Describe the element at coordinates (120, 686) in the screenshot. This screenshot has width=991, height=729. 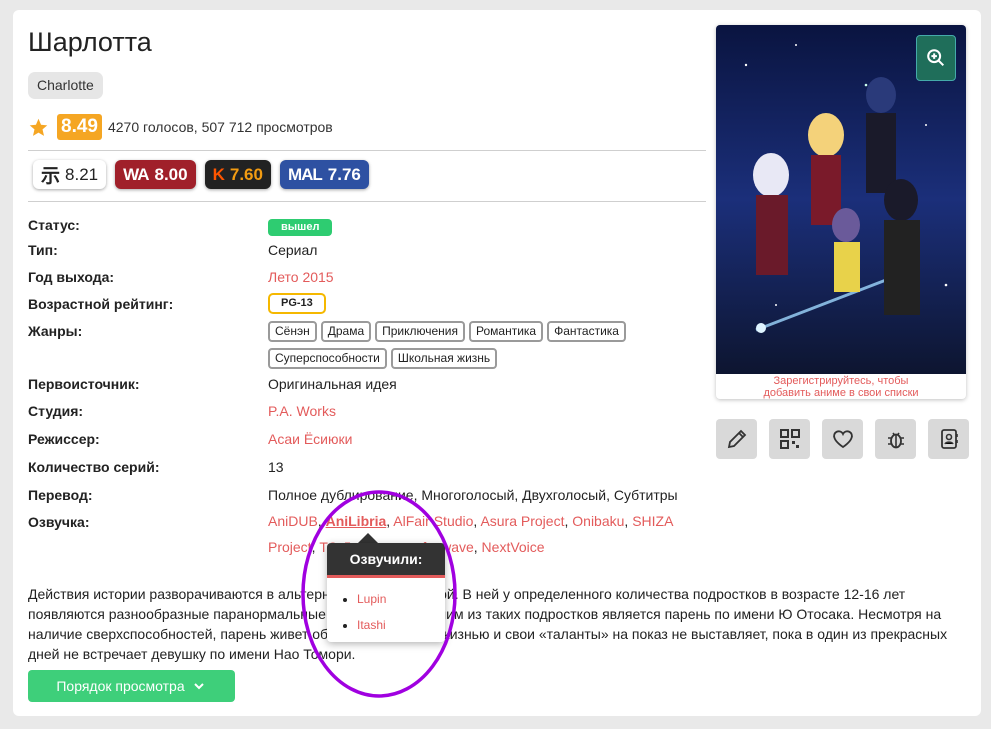
I see `watch-order-label: Порядок просмотра` at that location.